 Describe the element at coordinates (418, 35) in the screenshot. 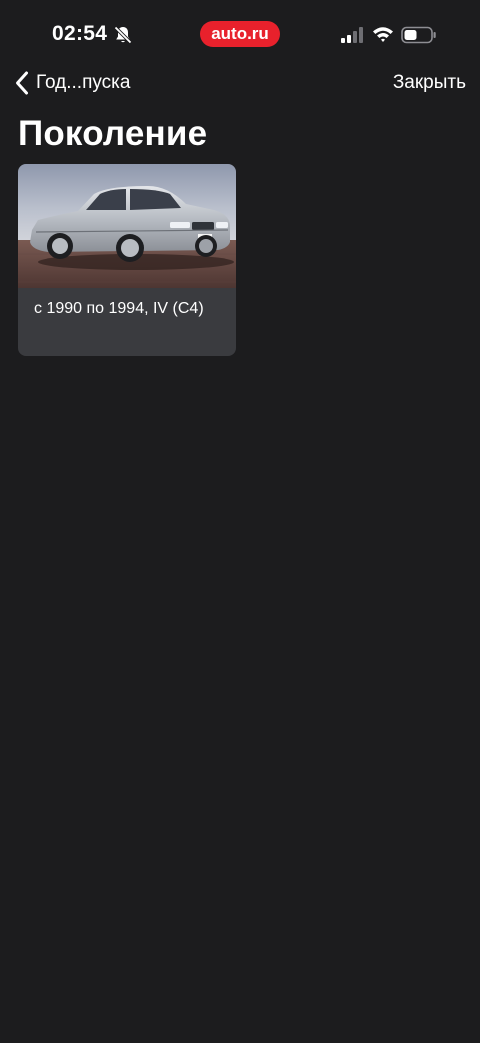

I see `battery-icon` at that location.